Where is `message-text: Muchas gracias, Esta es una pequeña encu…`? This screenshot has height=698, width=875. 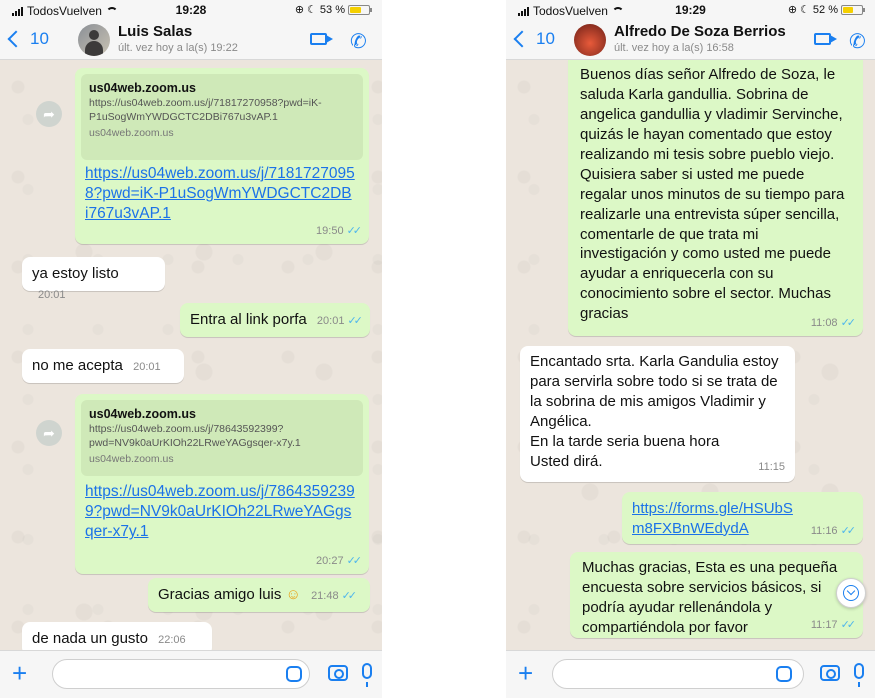
message-text: Muchas gracias, Esta es una pequeña encu… is located at coordinates (710, 597).